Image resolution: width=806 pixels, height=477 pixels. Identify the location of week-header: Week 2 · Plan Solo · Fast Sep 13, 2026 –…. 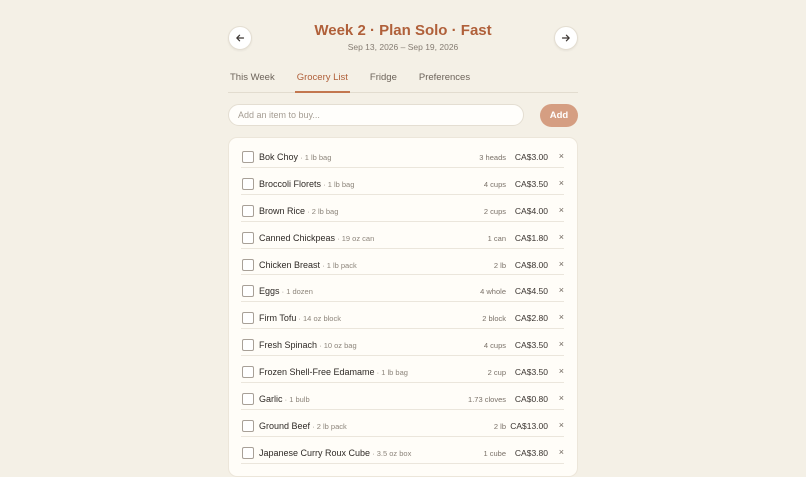
(403, 32).